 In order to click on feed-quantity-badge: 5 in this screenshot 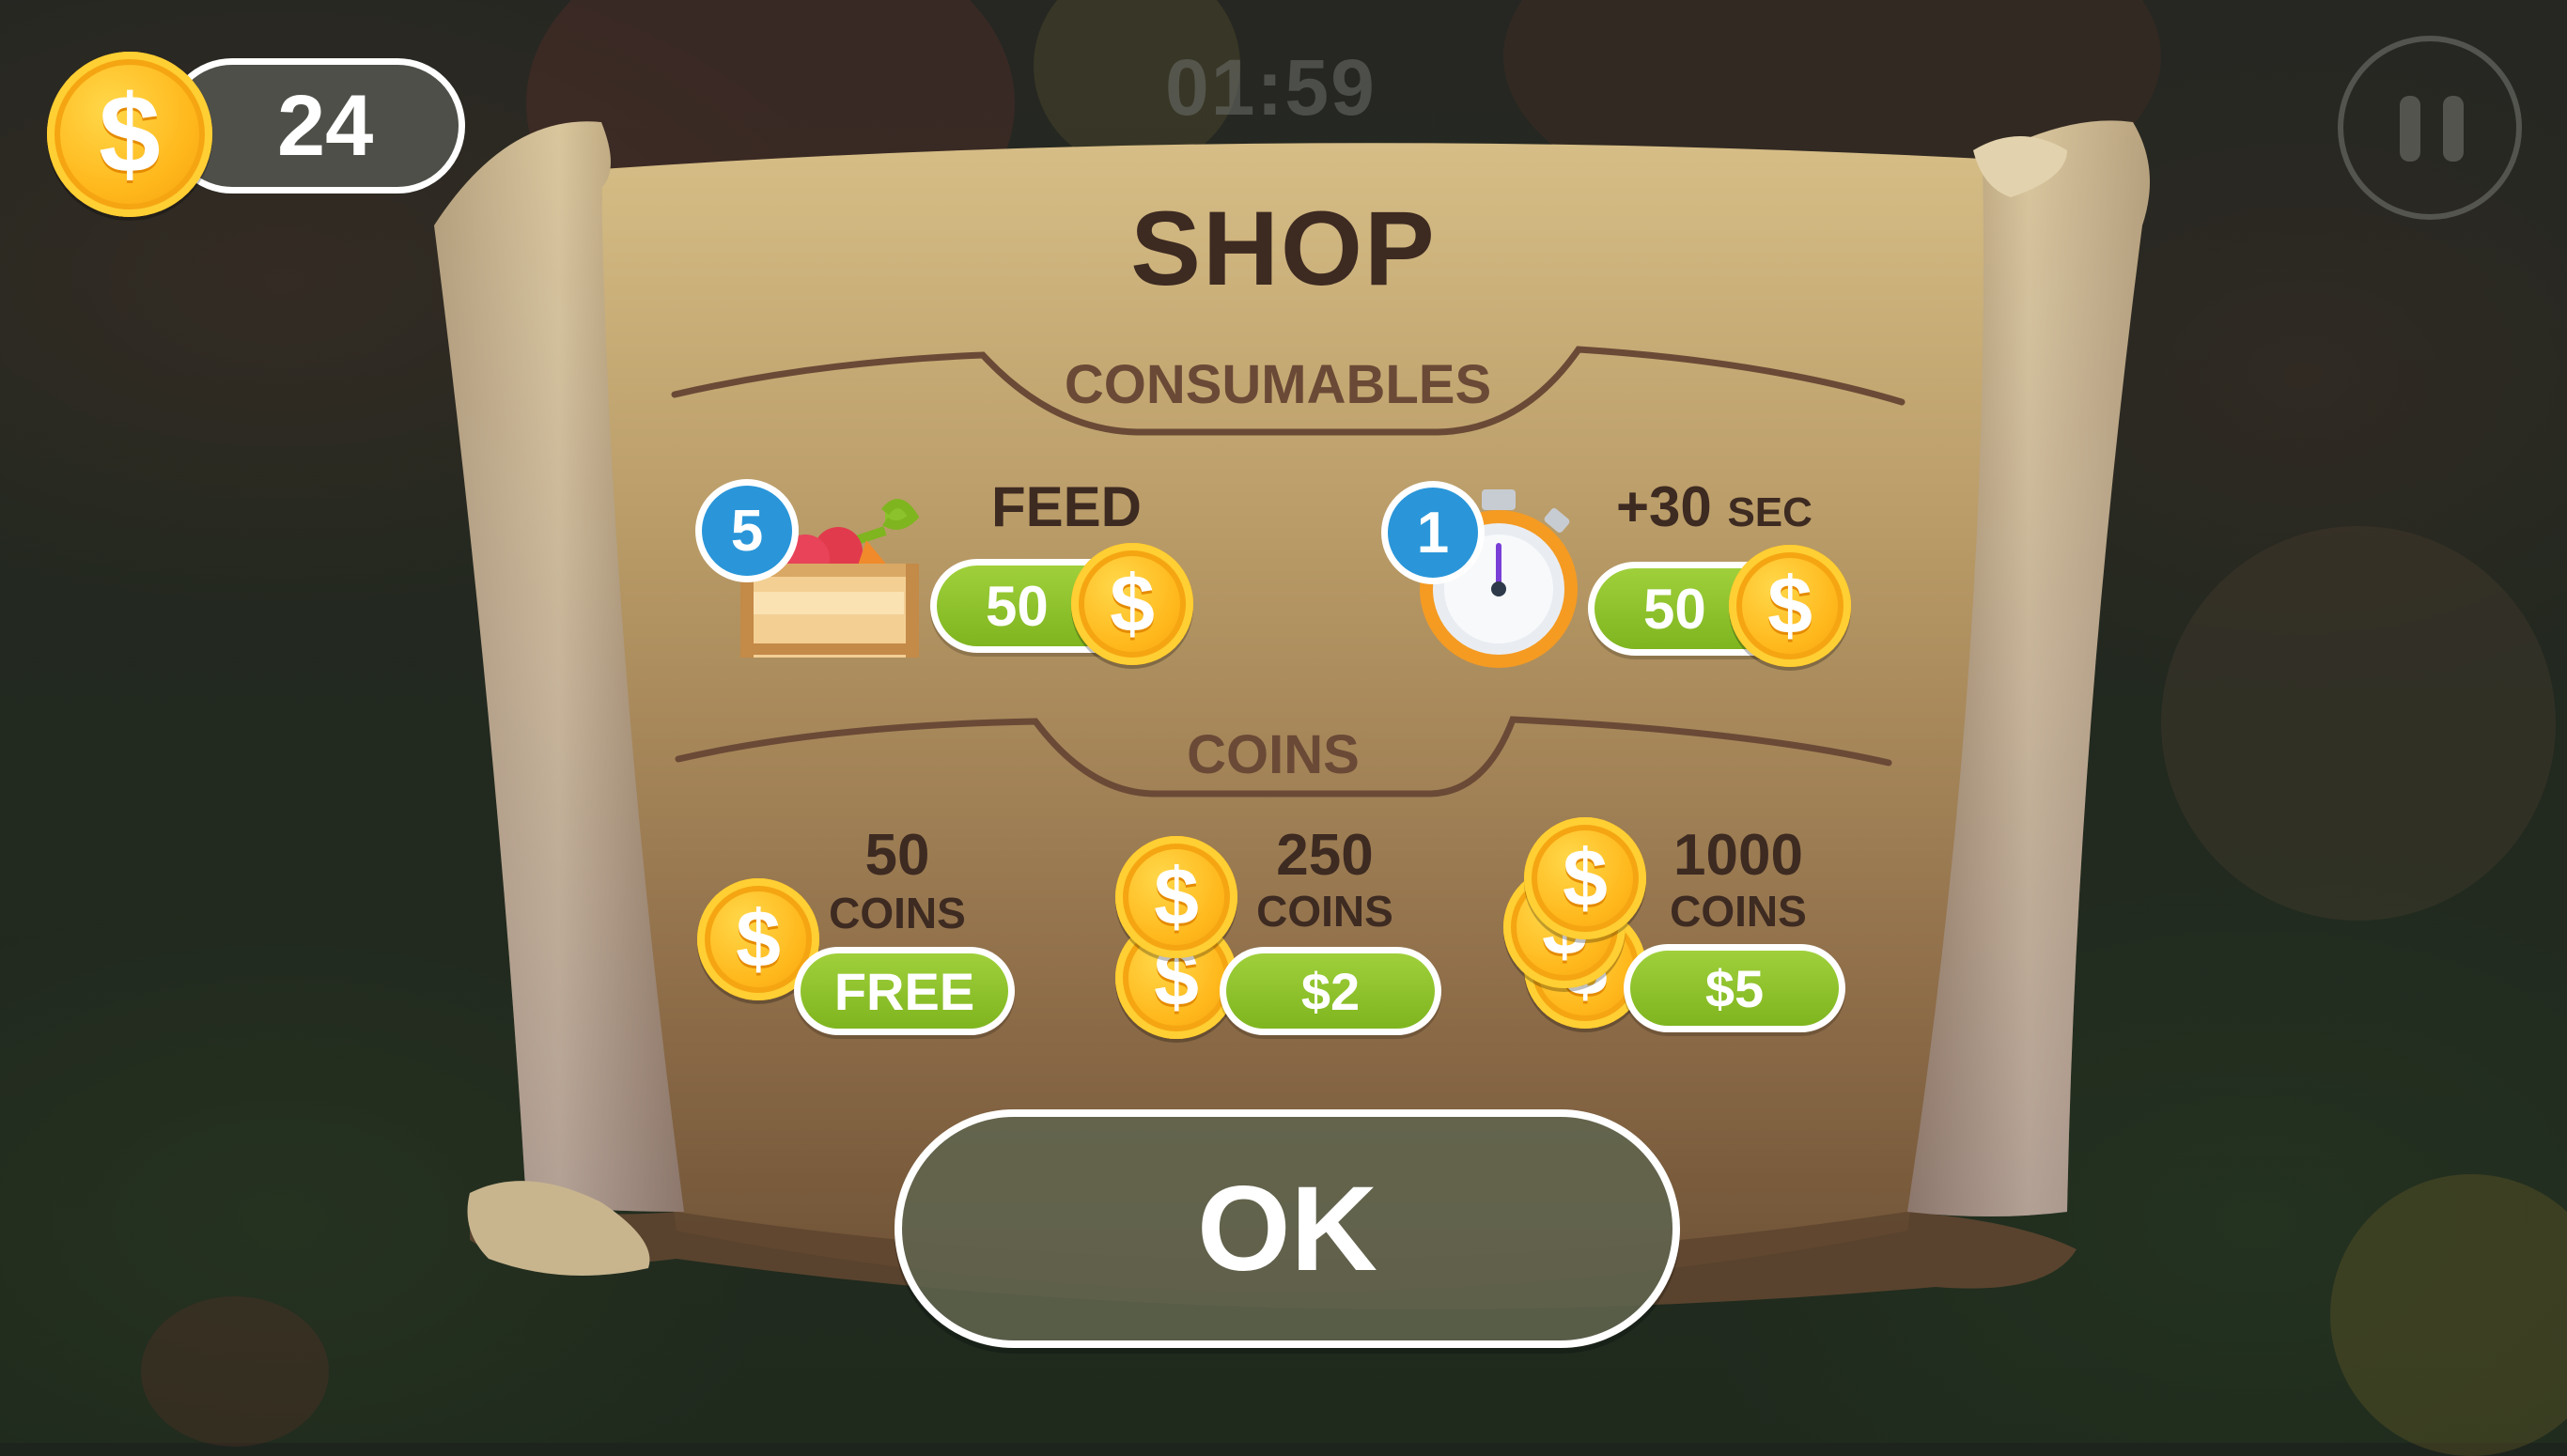, I will do `click(747, 530)`.